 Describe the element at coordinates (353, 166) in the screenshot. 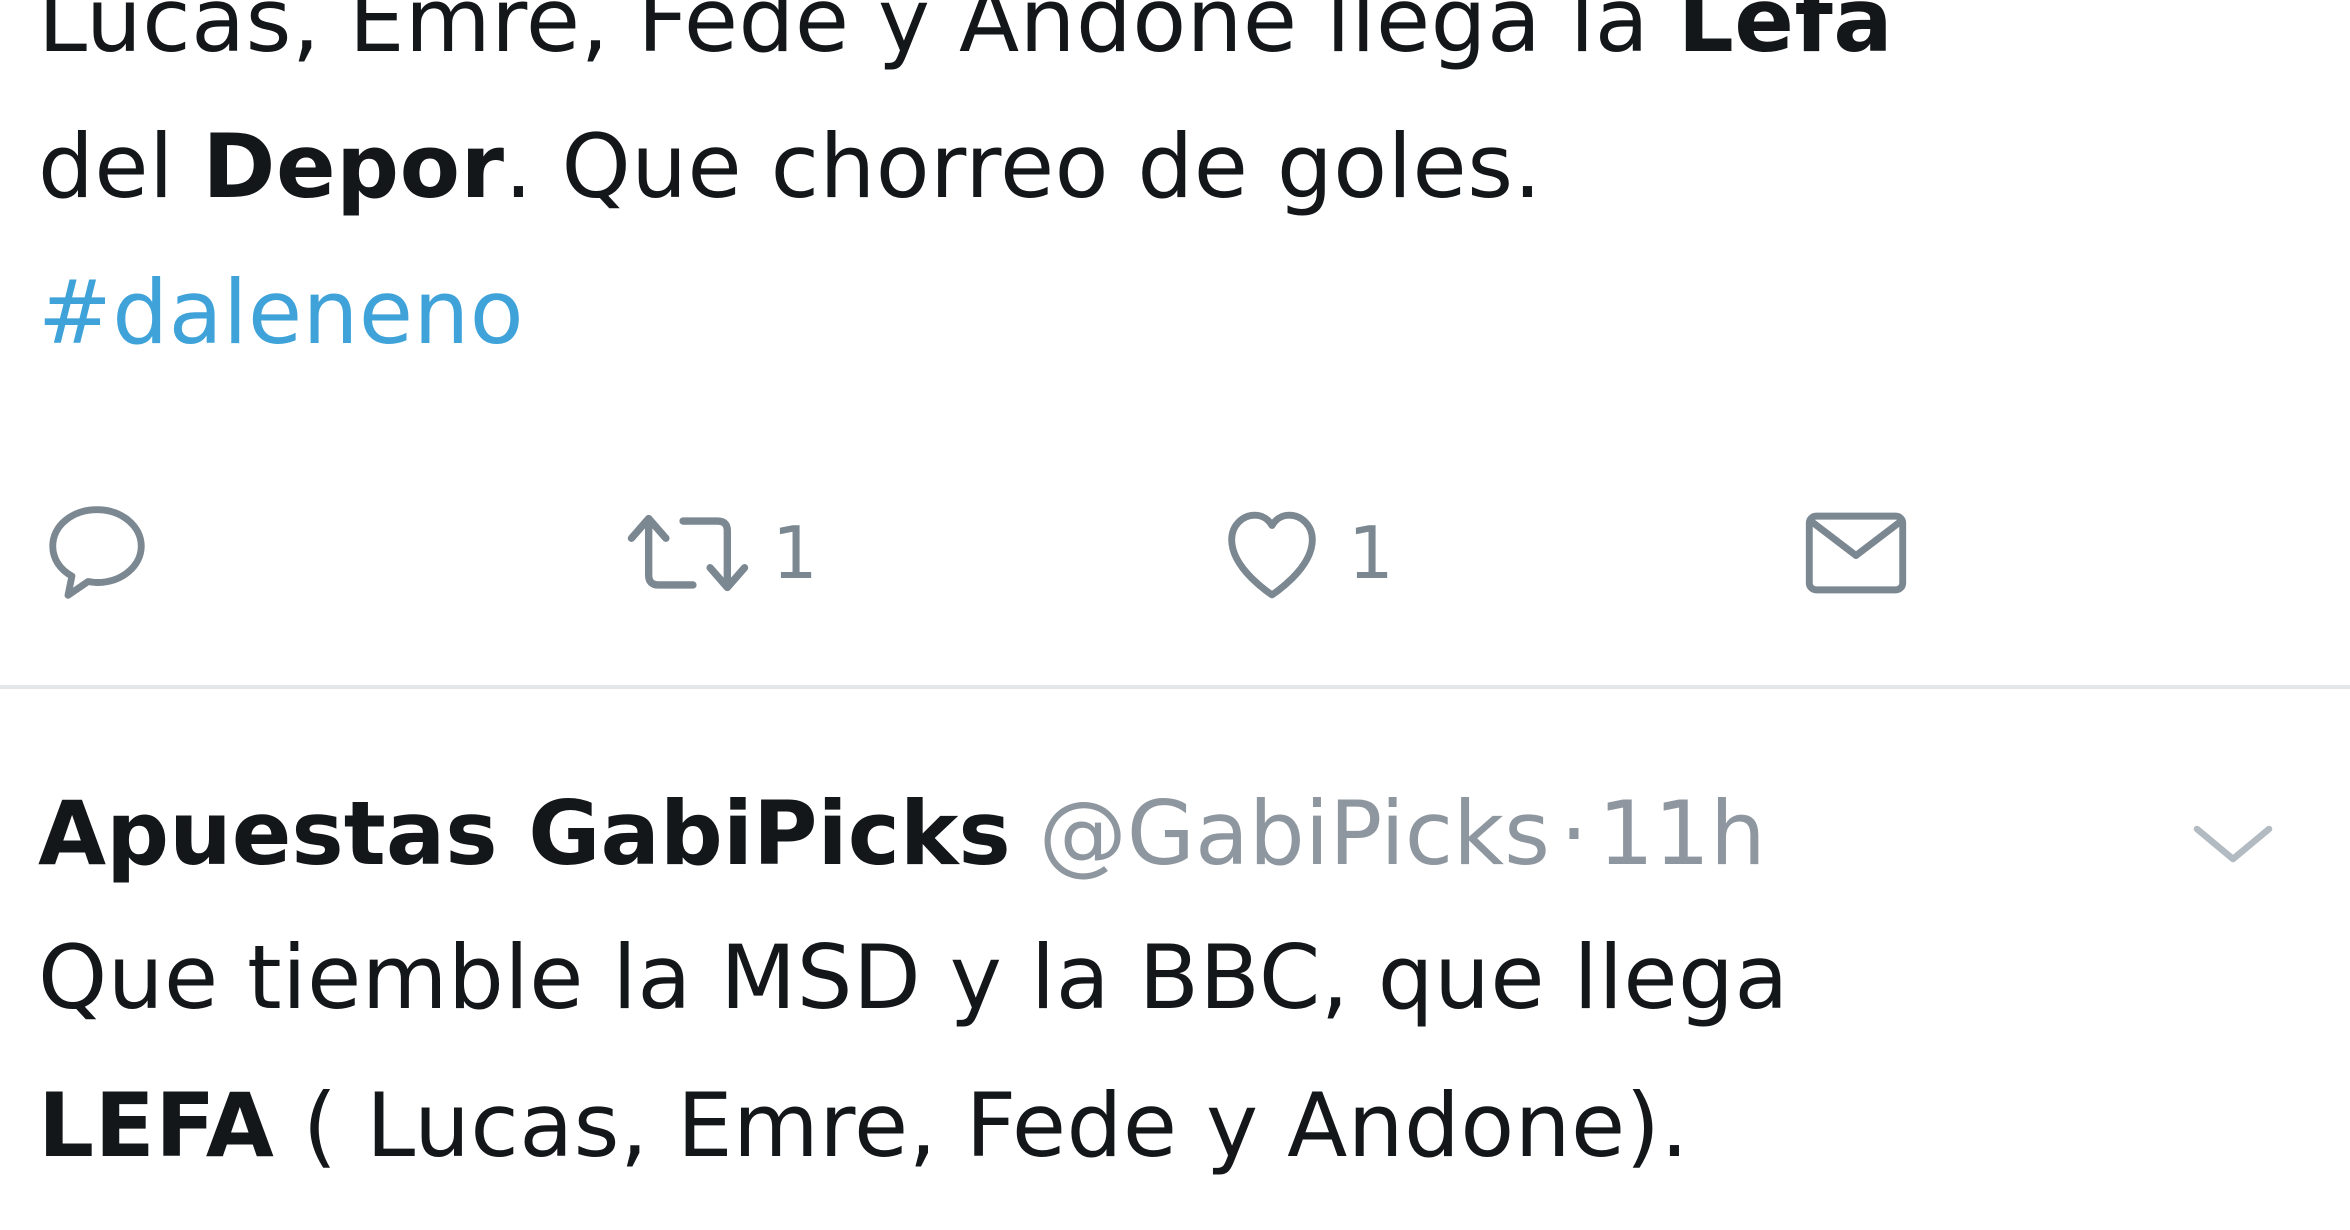

I see `tweet-bold-text: Depor` at that location.